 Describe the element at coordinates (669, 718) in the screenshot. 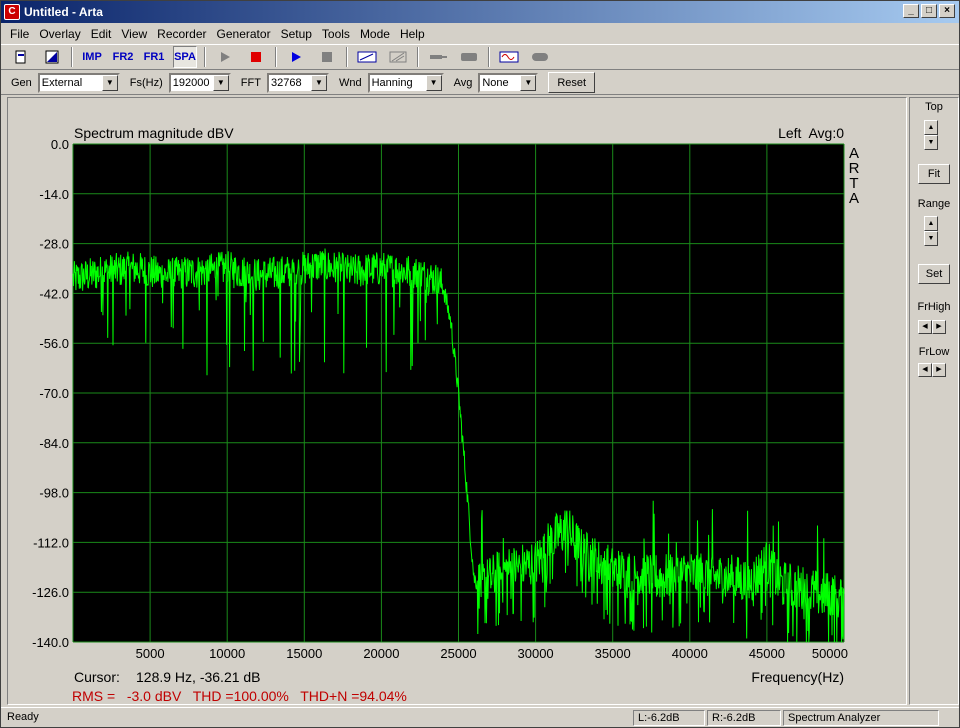

I see `status-left-level: L:-6.2dB` at that location.